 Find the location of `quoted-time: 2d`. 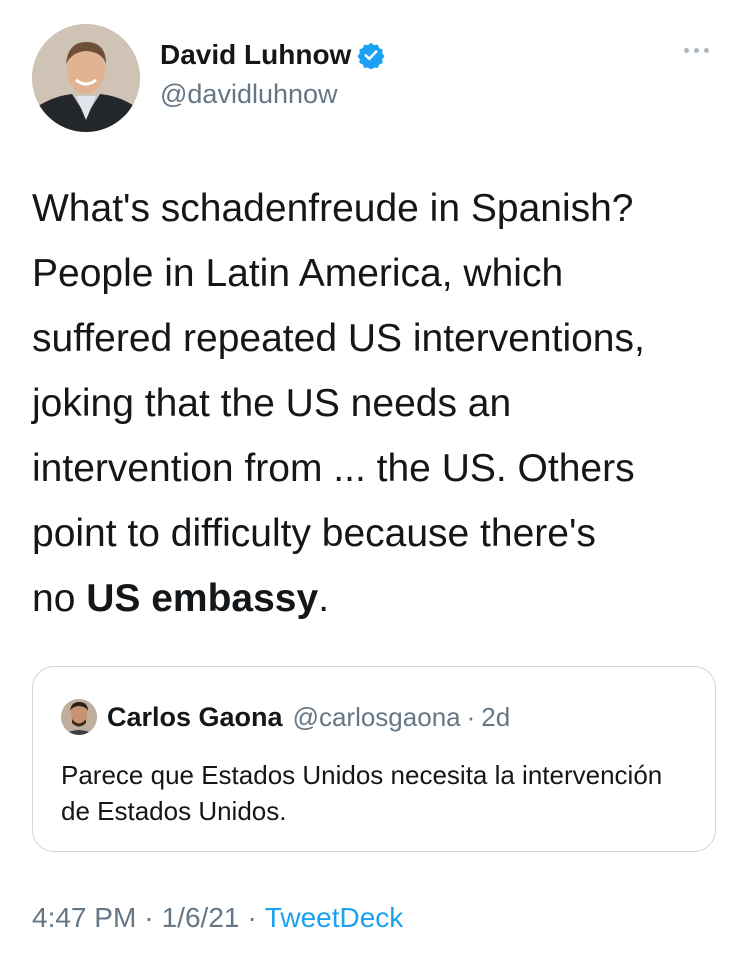

quoted-time: 2d is located at coordinates (496, 716).